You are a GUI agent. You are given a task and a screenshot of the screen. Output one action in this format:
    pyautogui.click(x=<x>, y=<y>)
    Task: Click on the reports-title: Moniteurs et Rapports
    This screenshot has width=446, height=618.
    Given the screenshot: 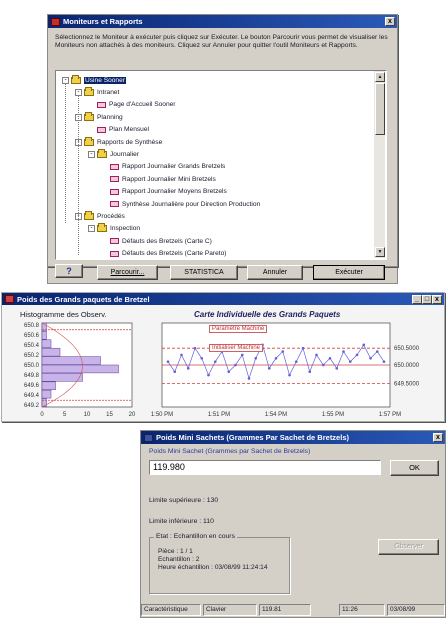 What is the action you would take?
    pyautogui.click(x=103, y=21)
    